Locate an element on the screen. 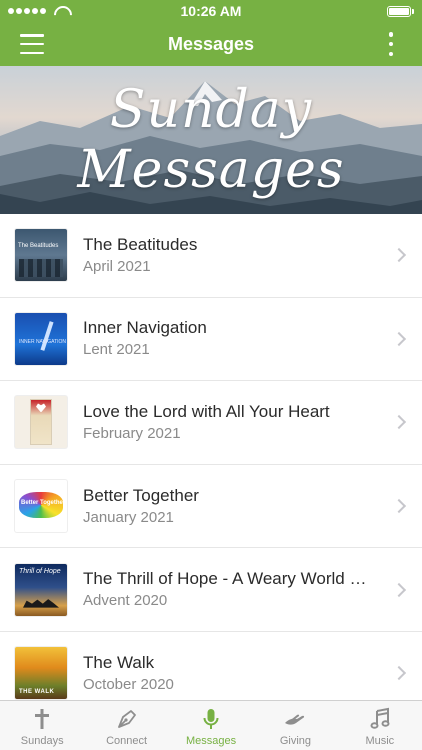 This screenshot has width=422, height=750. message-subtitle: October 2020 is located at coordinates (128, 684).